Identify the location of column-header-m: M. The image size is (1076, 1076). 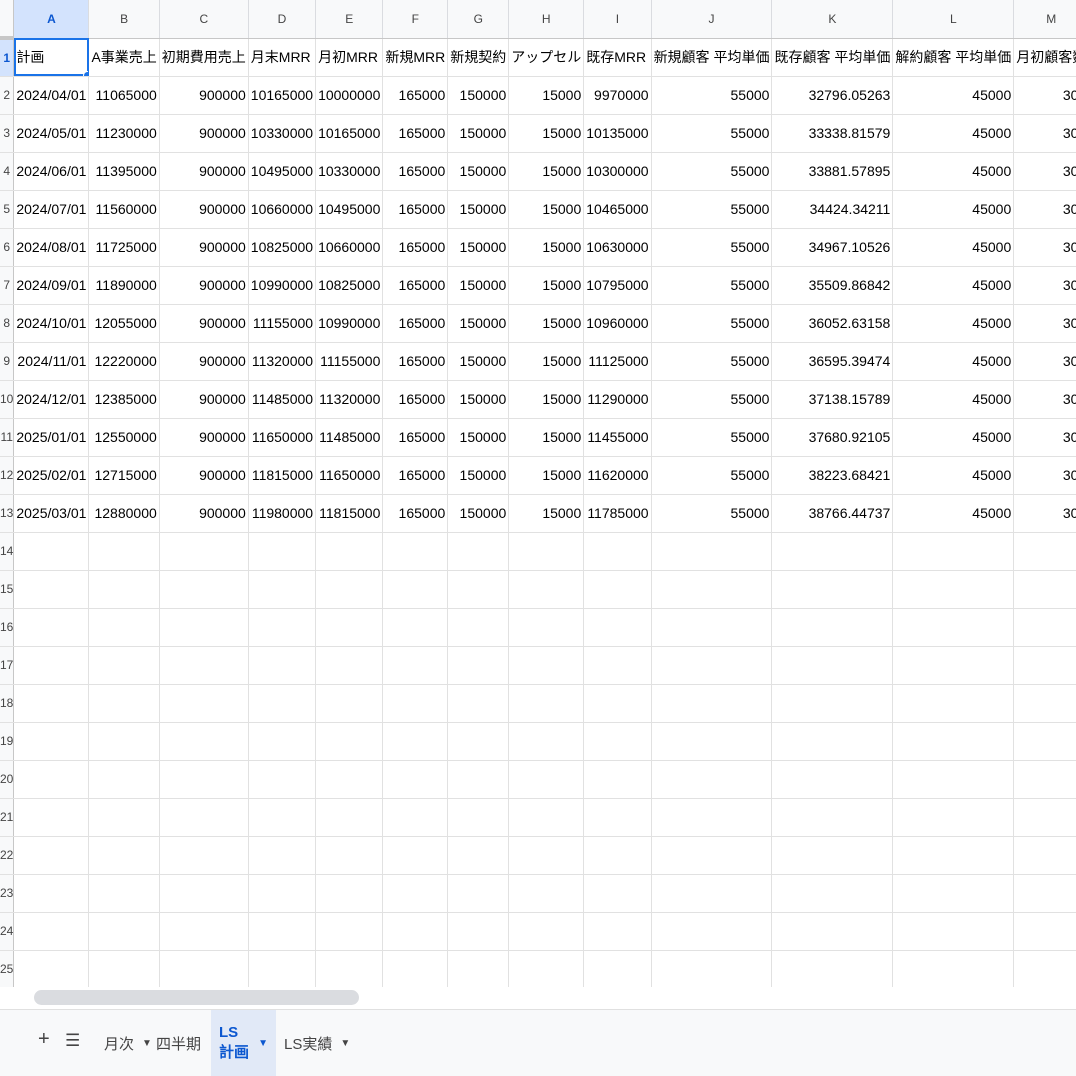
(1044, 19).